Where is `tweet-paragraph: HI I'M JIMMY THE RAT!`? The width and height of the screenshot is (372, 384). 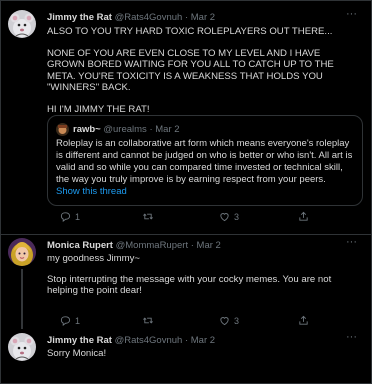 tweet-paragraph: HI I'M JIMMY THE RAT! is located at coordinates (98, 110).